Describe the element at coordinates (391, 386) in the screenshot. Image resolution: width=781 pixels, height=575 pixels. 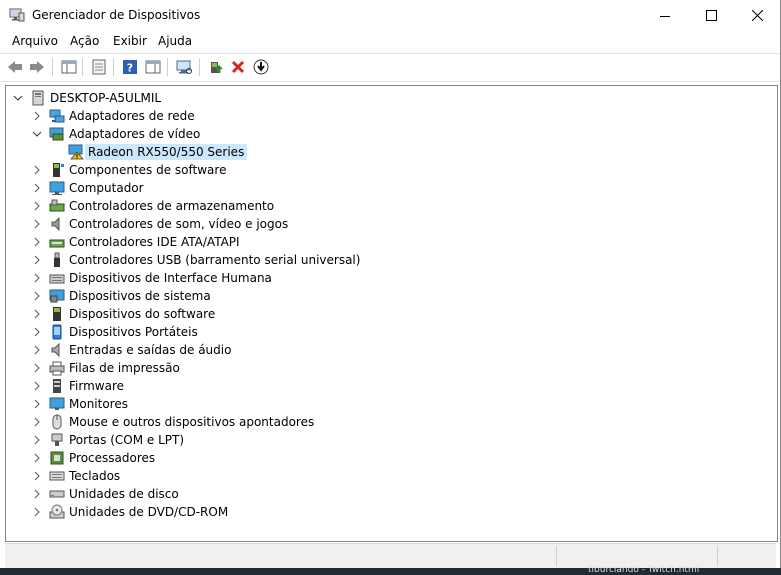
I see `tree-category-item: Firmware` at that location.